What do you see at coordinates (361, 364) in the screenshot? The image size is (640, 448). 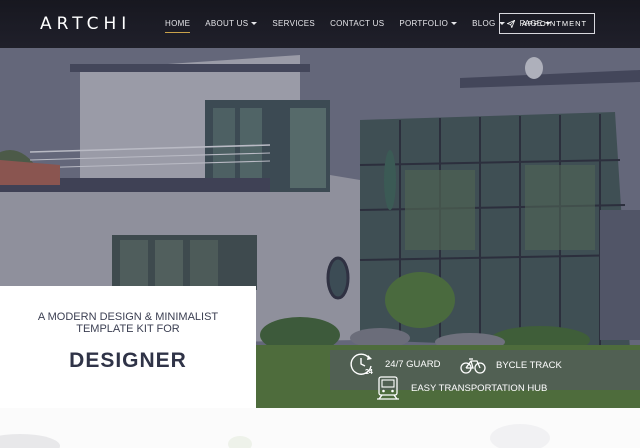 I see `clock-24-icon: 24` at bounding box center [361, 364].